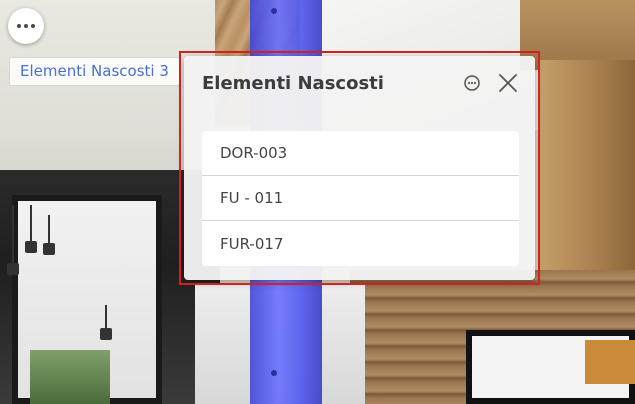 The height and width of the screenshot is (404, 635). I want to click on close-button, so click(508, 83).